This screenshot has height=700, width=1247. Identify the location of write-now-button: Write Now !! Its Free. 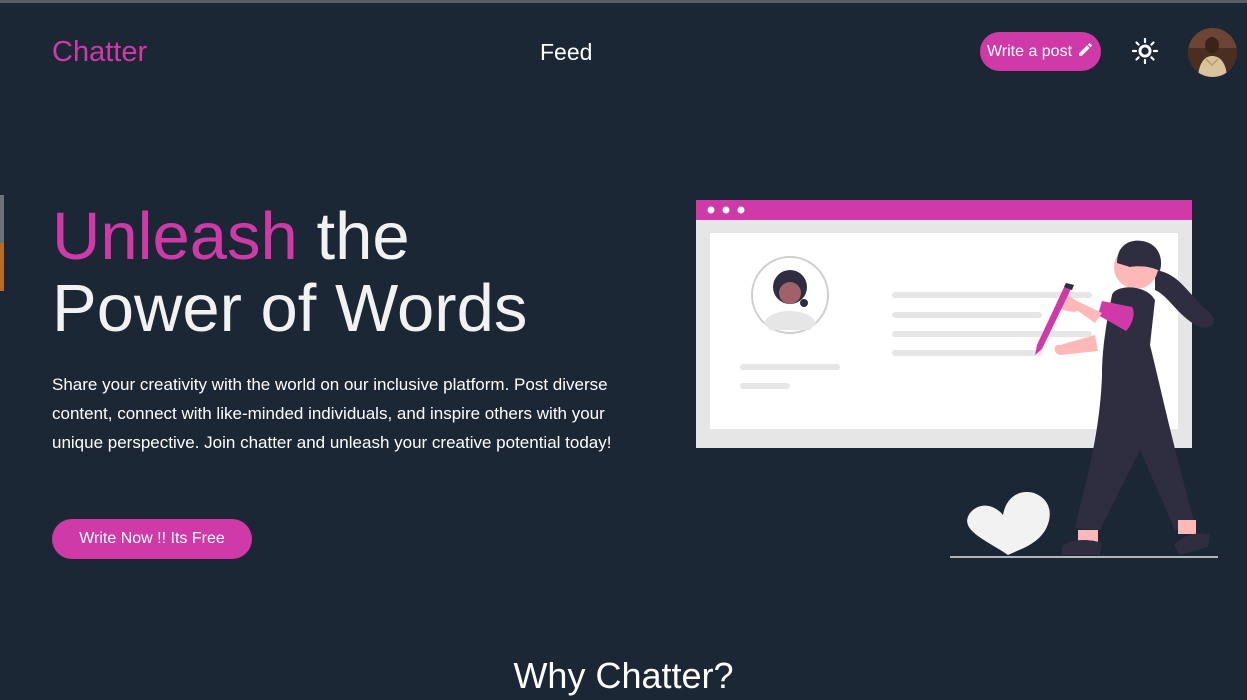
(152, 539).